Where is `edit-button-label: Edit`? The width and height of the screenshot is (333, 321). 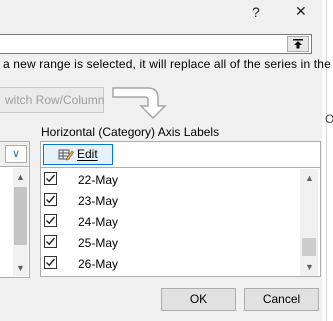
edit-button-label: Edit is located at coordinates (87, 154).